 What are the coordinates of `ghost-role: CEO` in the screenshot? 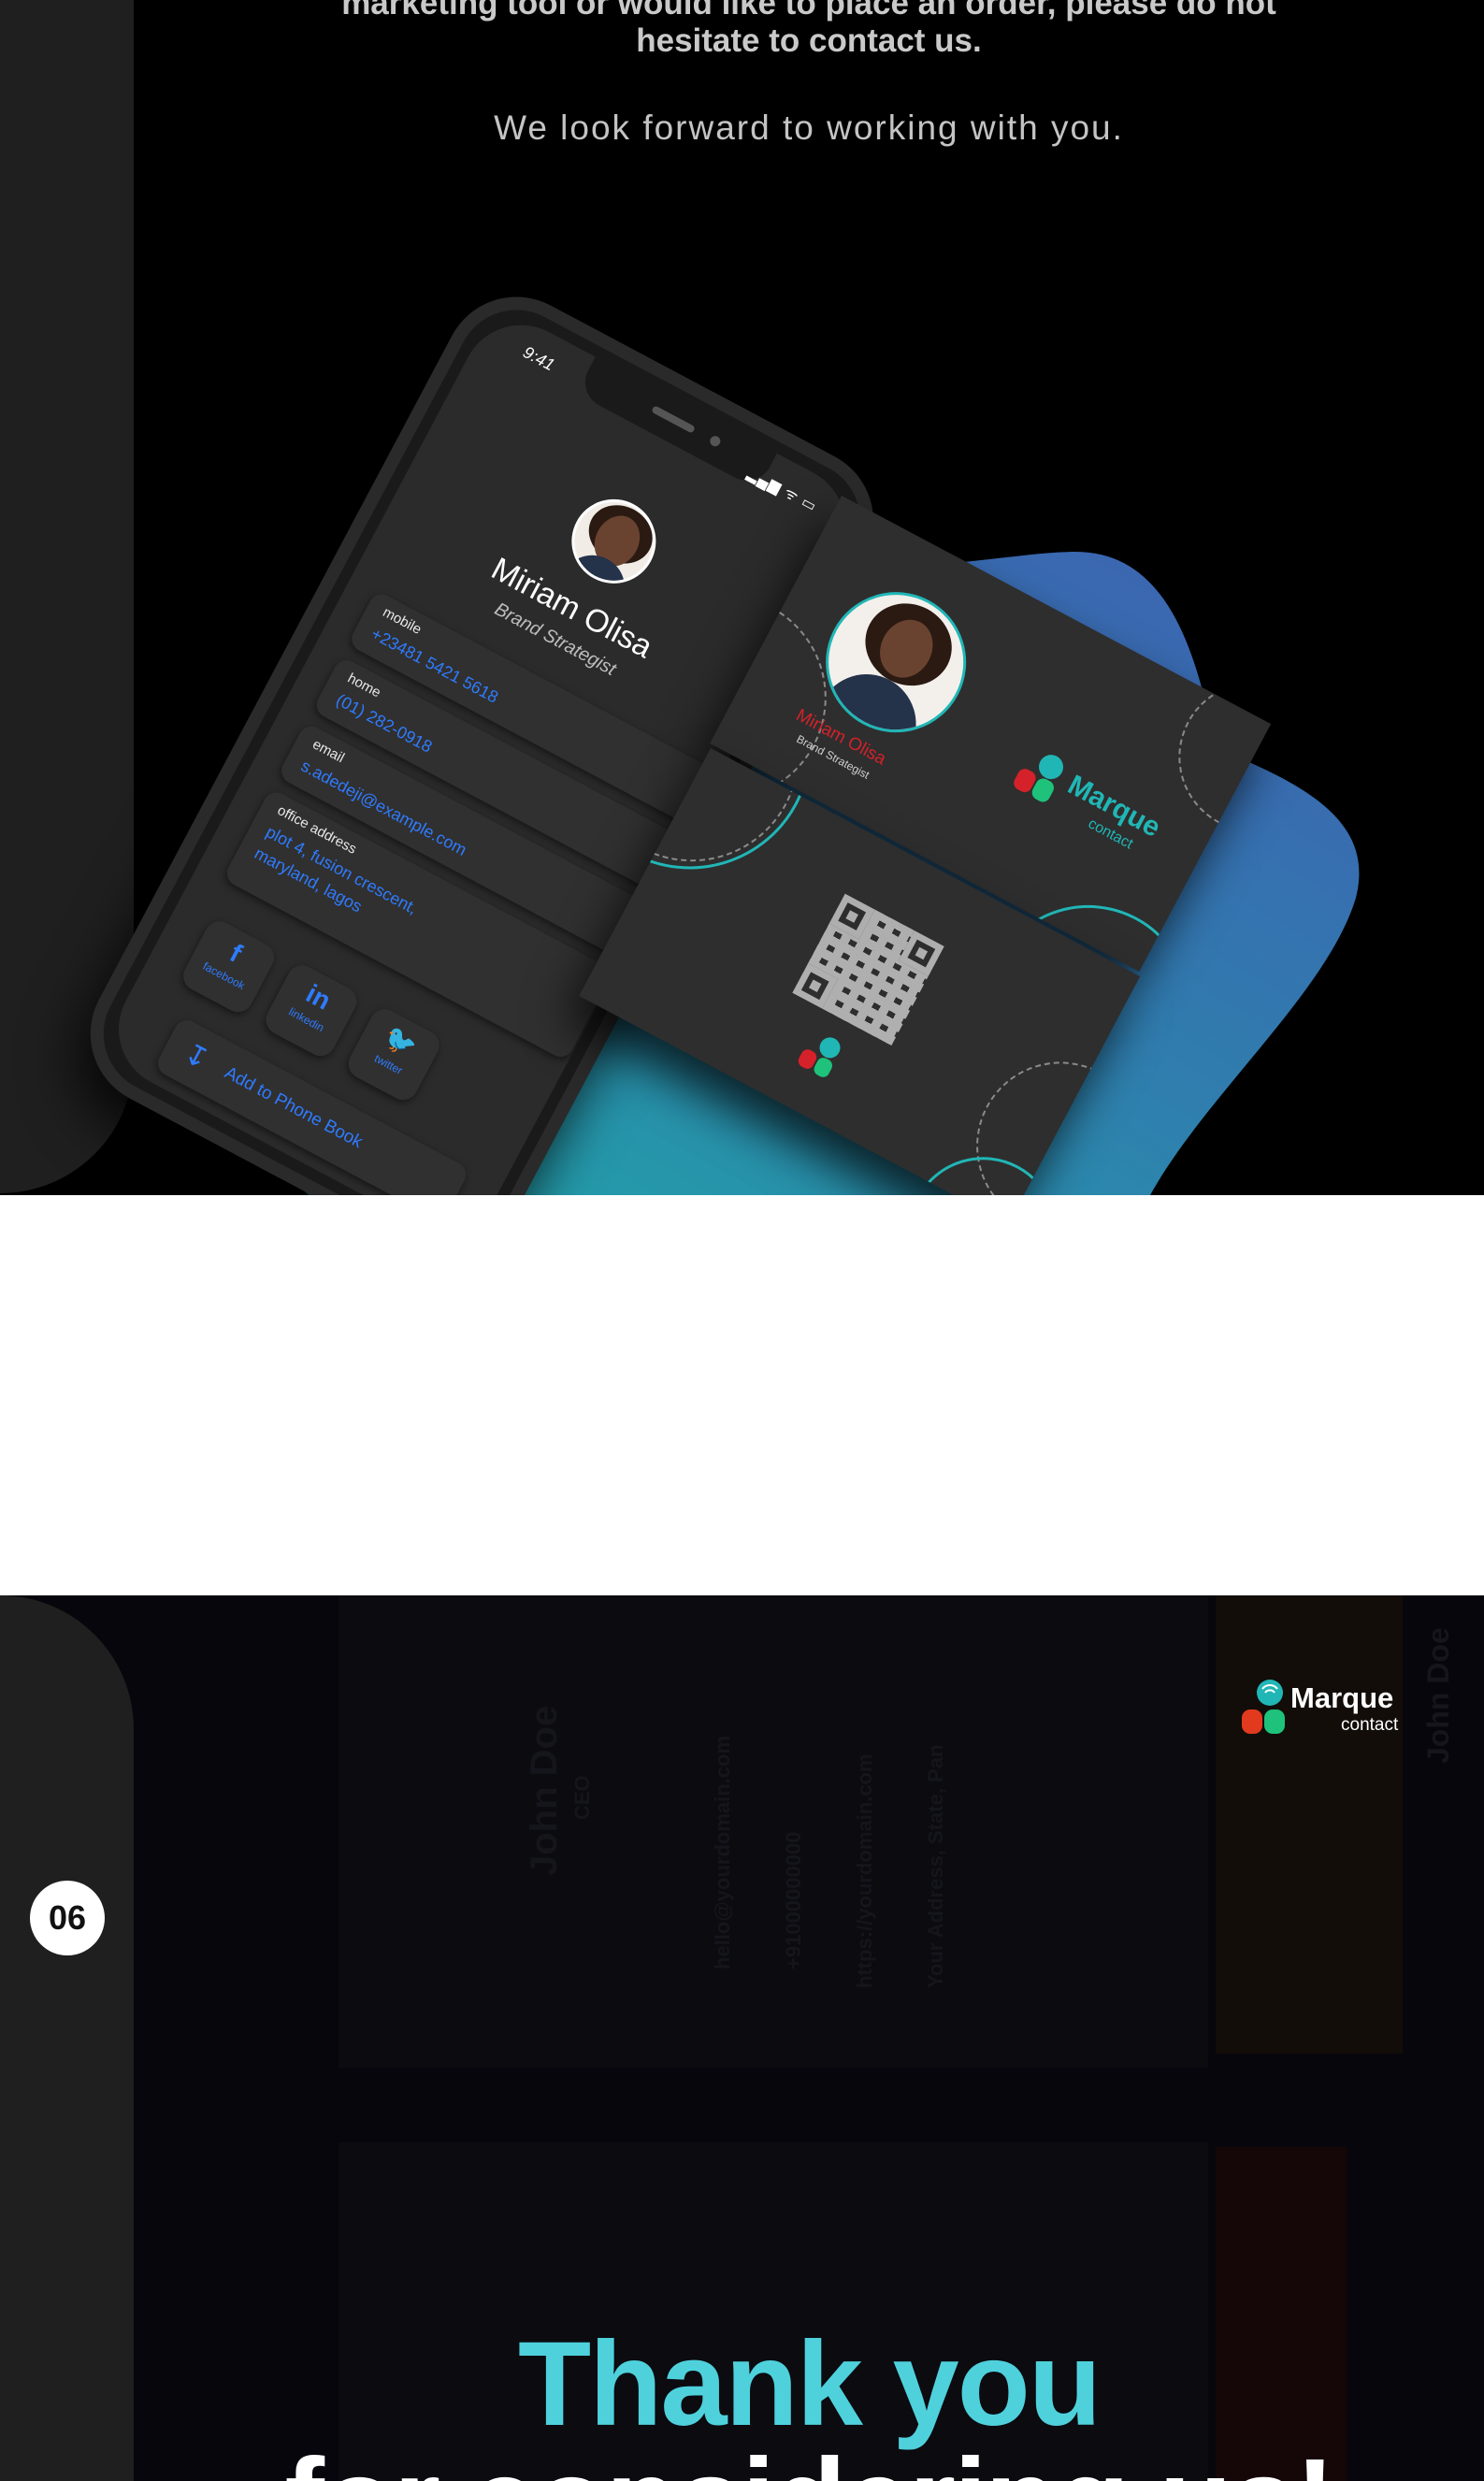 It's located at (582, 1797).